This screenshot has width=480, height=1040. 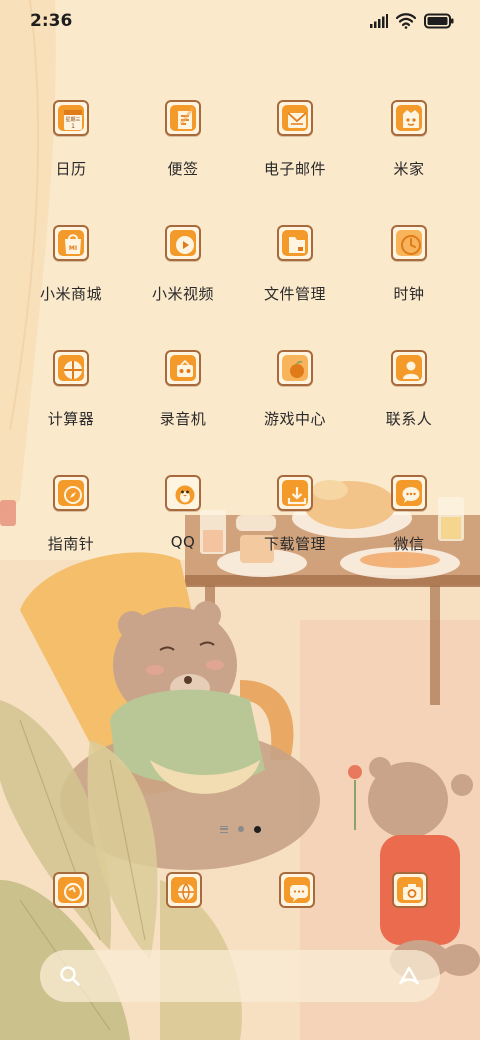 I want to click on app-file-manager: 文件管理, so click(x=295, y=275).